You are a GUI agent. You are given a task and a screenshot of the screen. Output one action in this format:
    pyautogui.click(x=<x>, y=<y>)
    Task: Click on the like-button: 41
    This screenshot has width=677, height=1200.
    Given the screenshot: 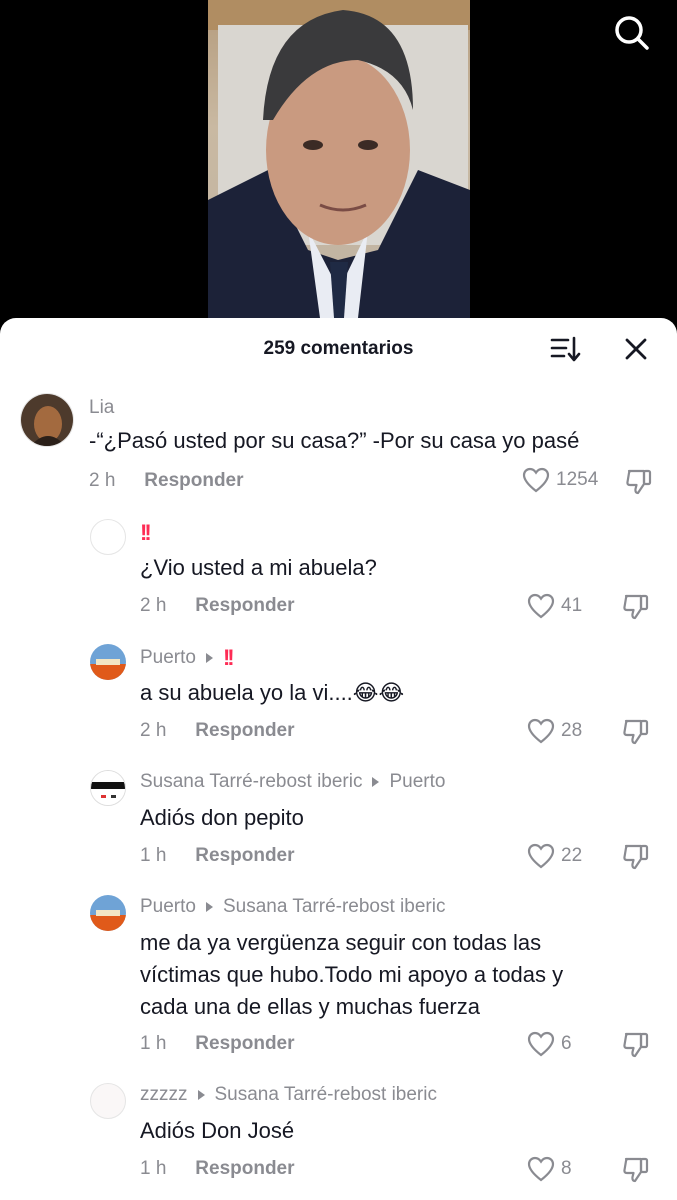 What is the action you would take?
    pyautogui.click(x=554, y=606)
    